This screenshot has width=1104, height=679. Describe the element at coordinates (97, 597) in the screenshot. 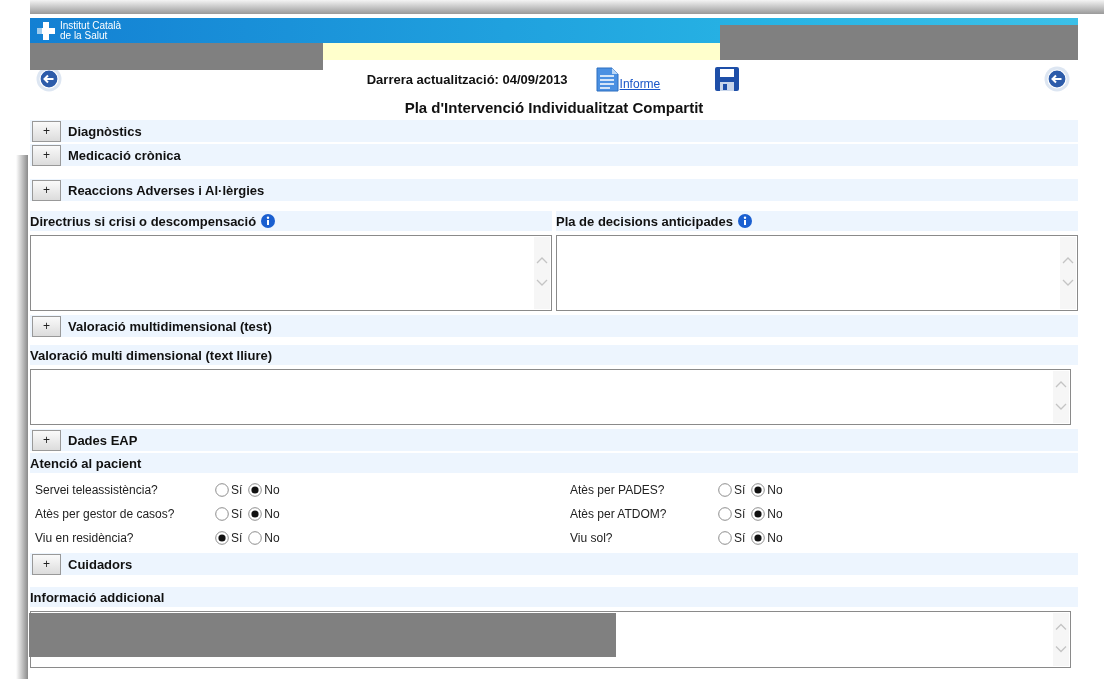

I see `field-label: Informació addicional` at that location.